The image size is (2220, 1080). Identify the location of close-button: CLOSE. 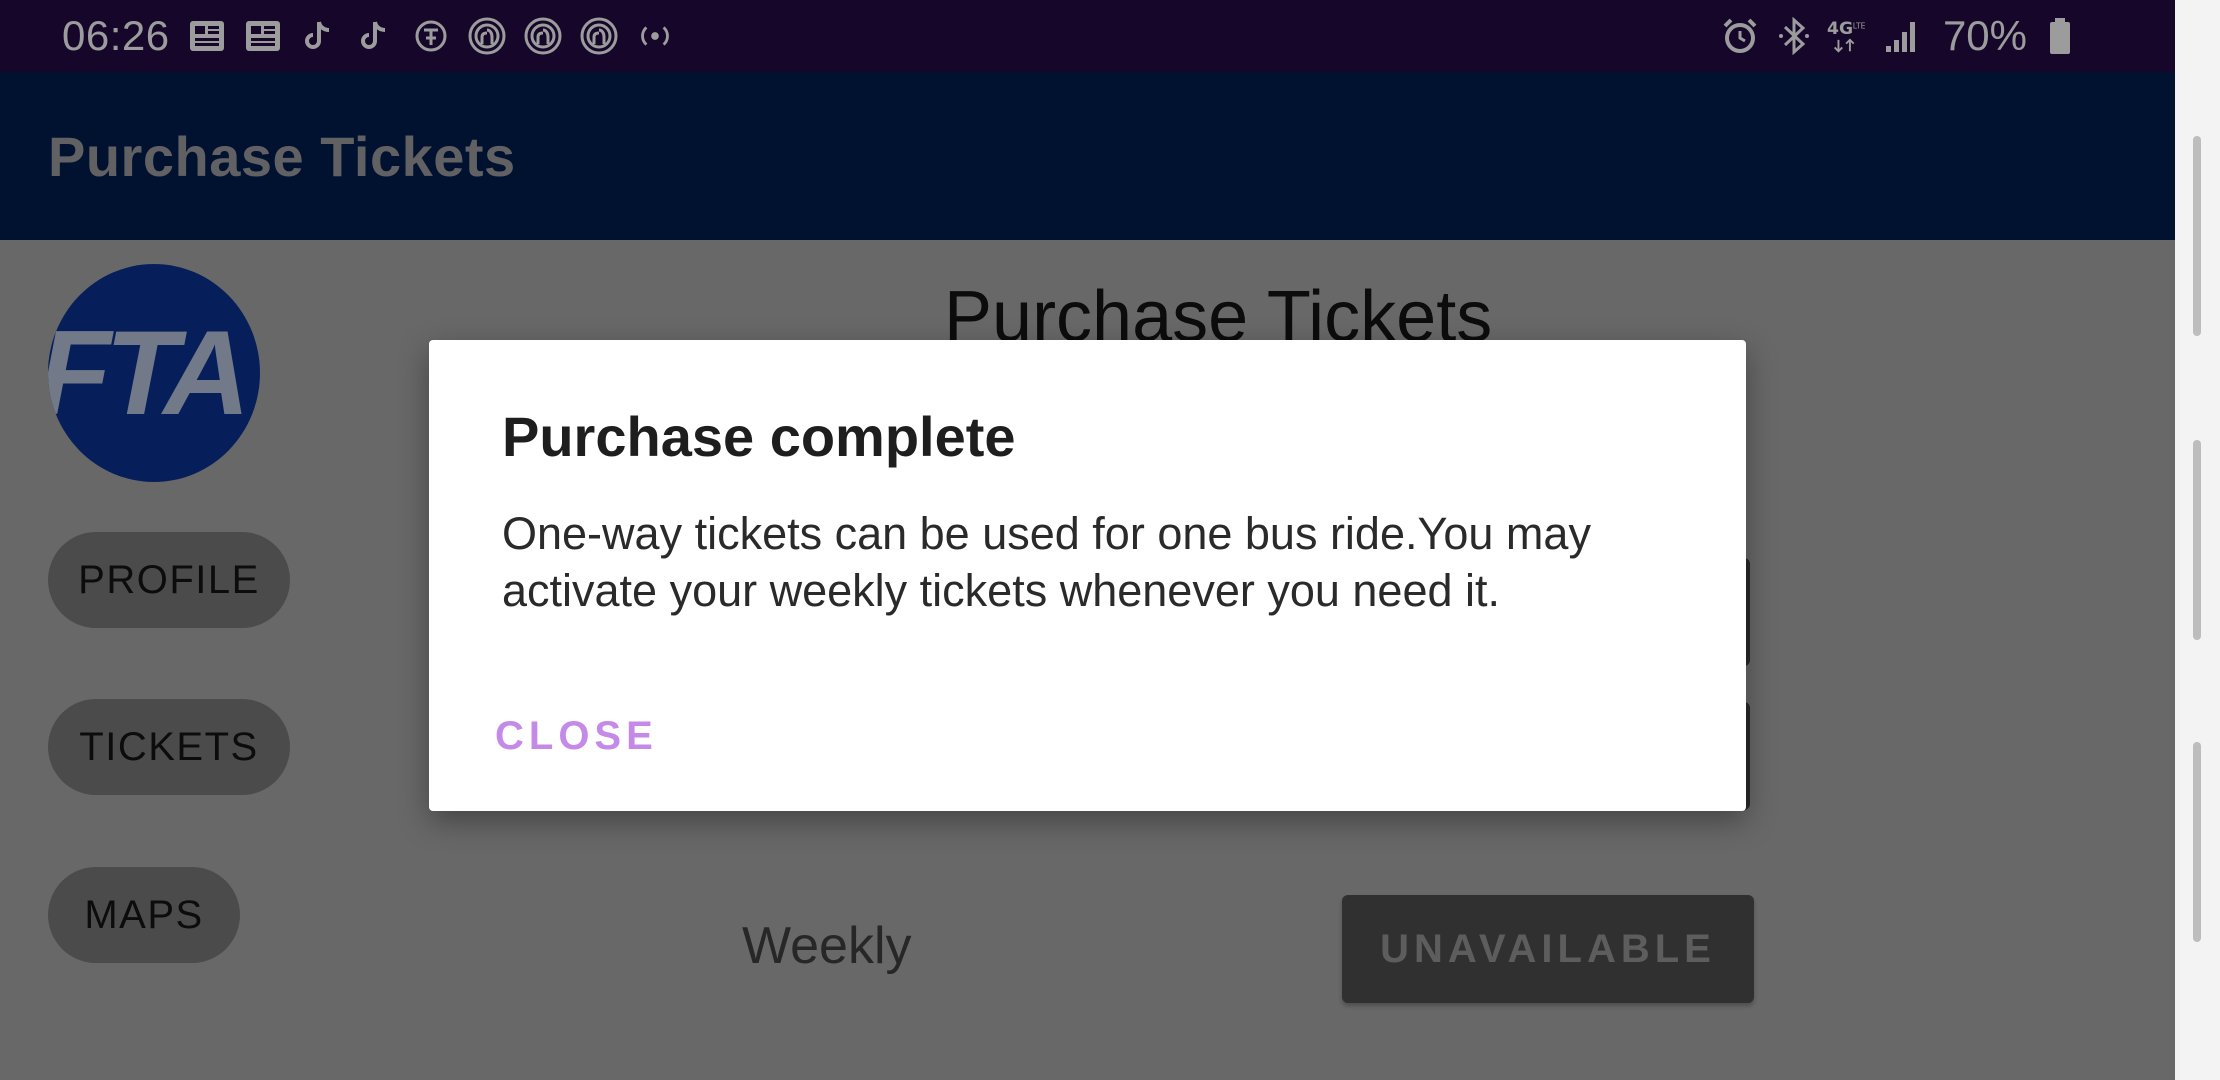
(576, 736).